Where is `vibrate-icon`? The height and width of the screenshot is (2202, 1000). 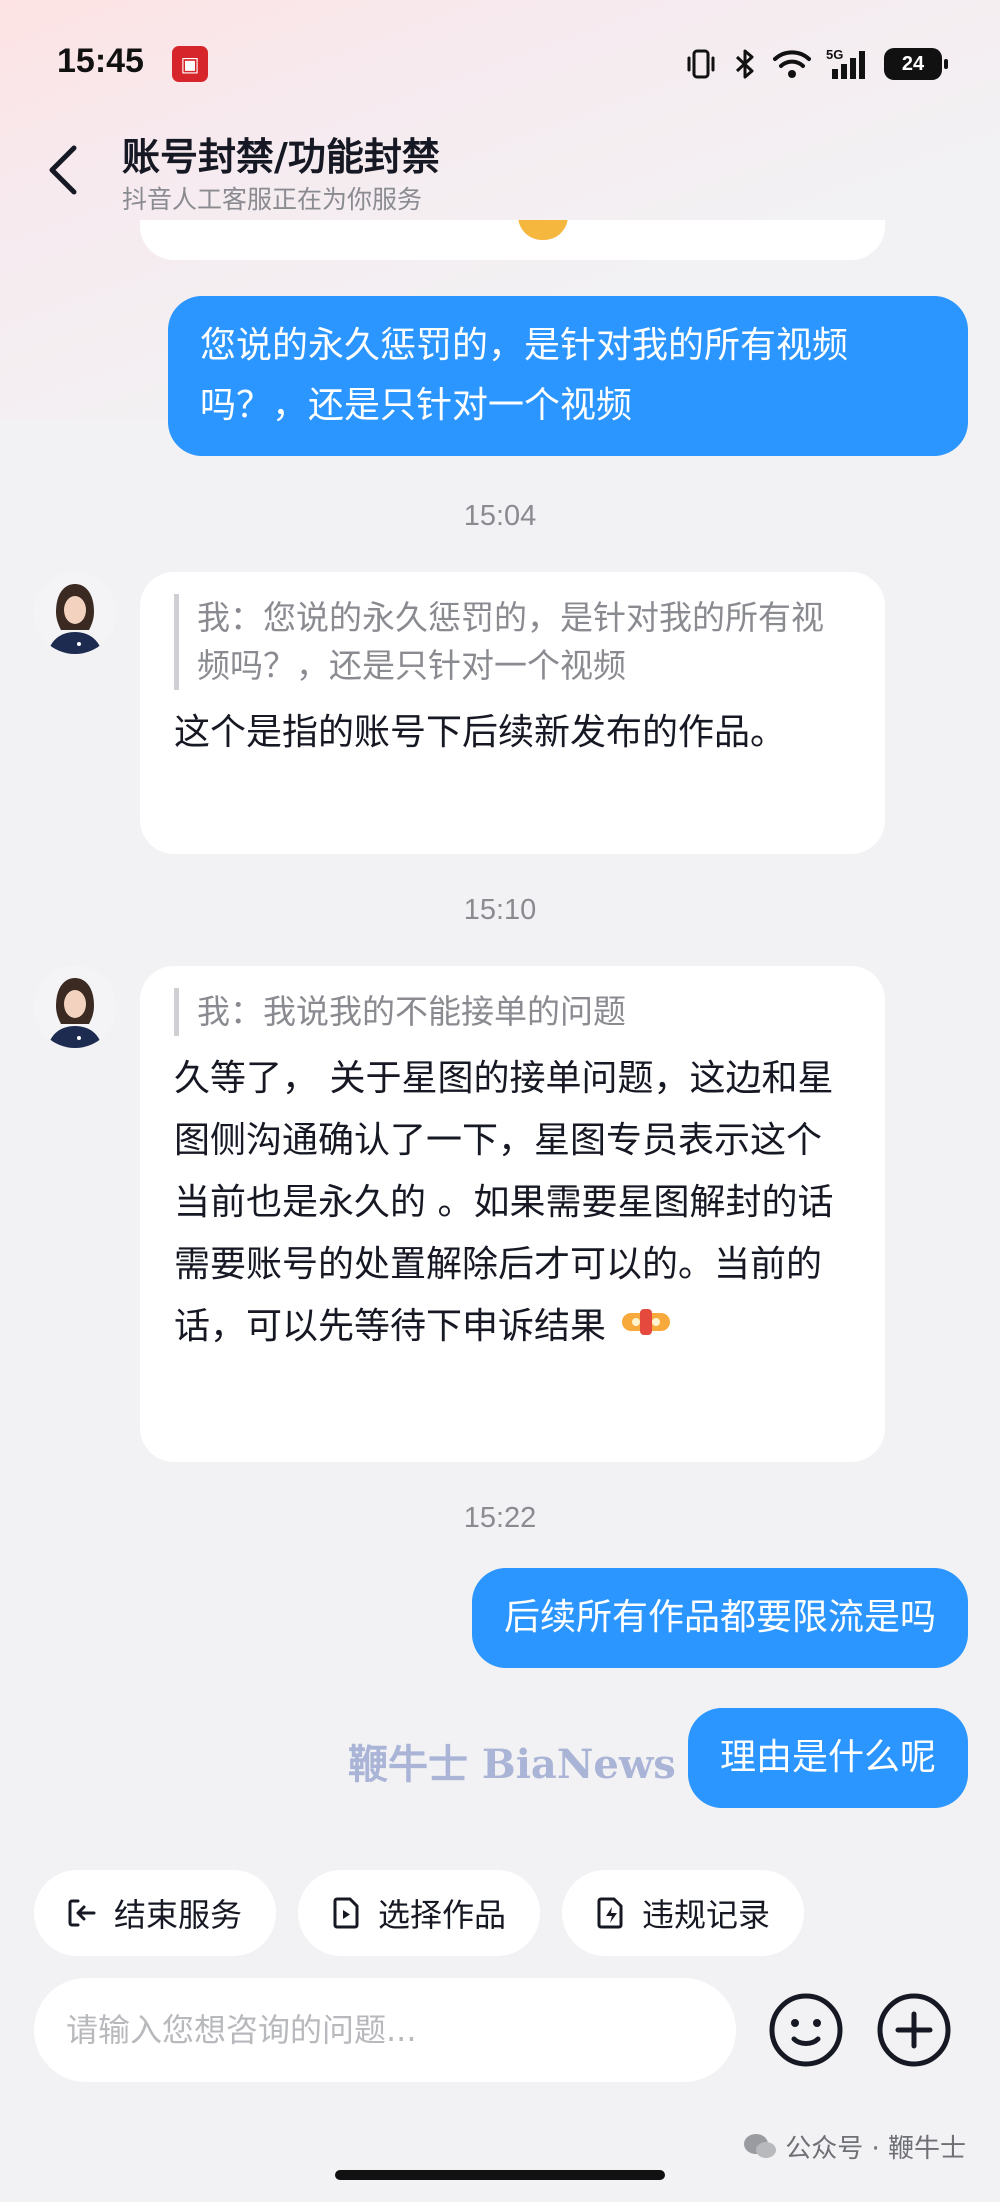 vibrate-icon is located at coordinates (701, 64).